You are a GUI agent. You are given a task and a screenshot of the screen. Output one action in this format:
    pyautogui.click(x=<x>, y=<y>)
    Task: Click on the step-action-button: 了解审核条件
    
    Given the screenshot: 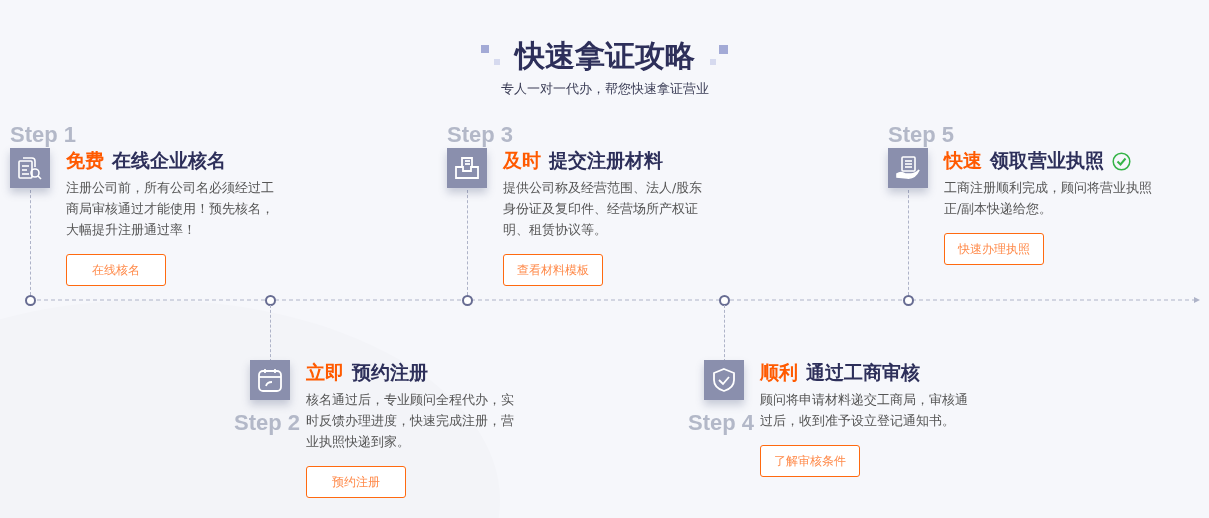 What is the action you would take?
    pyautogui.click(x=810, y=461)
    